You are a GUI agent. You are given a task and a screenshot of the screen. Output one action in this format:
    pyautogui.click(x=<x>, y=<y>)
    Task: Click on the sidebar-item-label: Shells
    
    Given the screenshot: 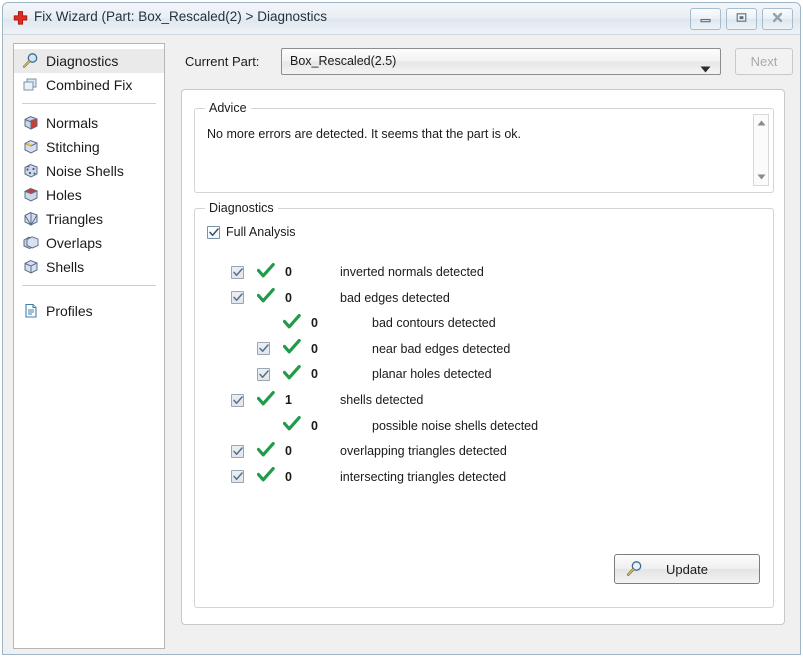 What is the action you would take?
    pyautogui.click(x=65, y=267)
    